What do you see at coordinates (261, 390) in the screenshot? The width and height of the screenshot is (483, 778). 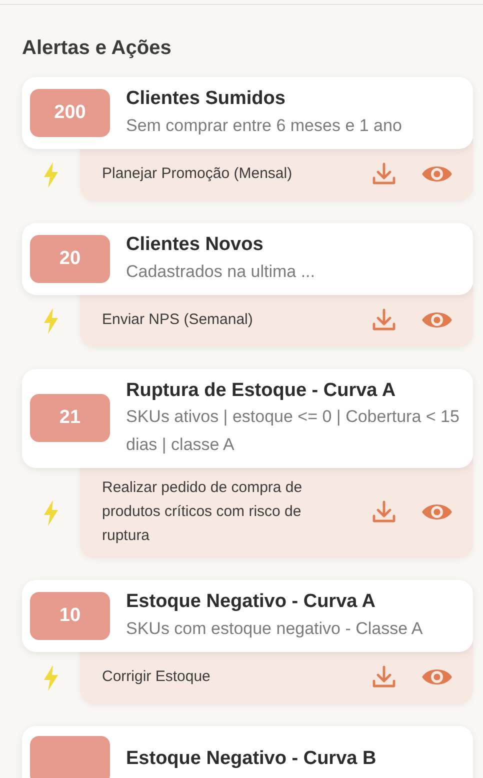 I see `alert-title: Ruptura de Estoque - Curva A` at bounding box center [261, 390].